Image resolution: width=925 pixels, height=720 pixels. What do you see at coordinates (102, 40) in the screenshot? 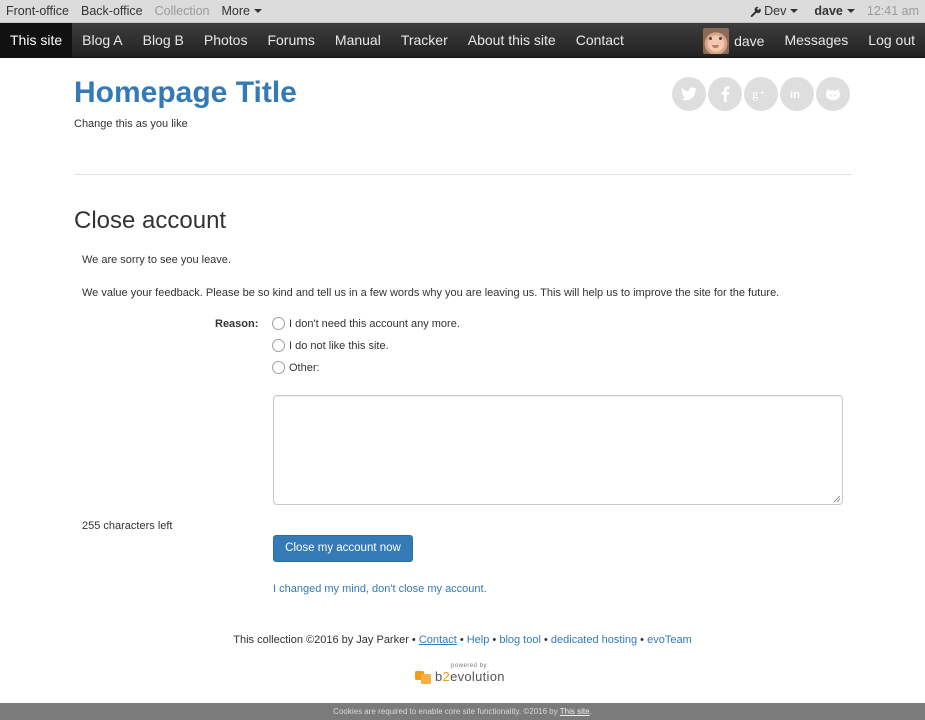
I see `nav-blog-a: Blog A` at bounding box center [102, 40].